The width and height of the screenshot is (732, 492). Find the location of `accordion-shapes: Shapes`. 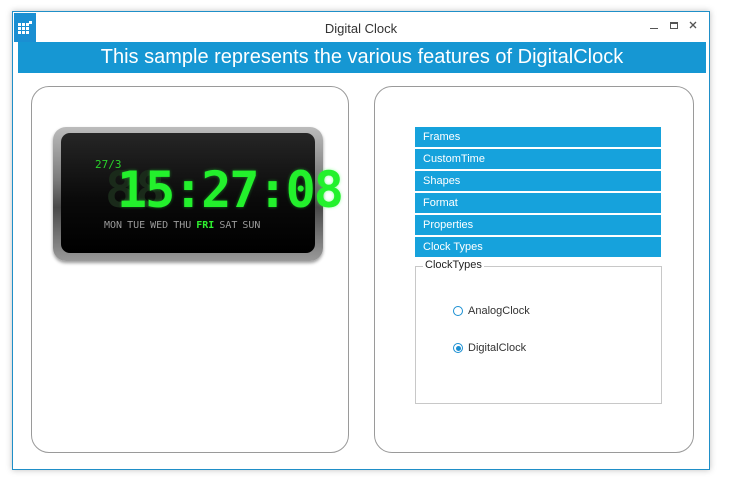

accordion-shapes: Shapes is located at coordinates (538, 181).